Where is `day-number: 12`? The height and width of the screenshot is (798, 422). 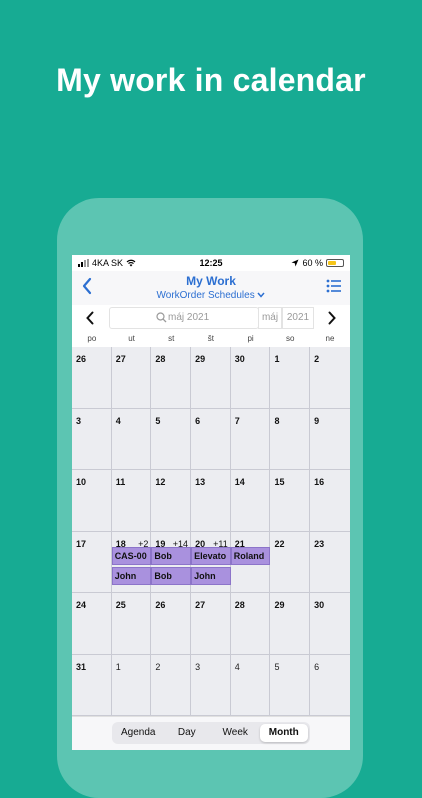 day-number: 12 is located at coordinates (160, 482).